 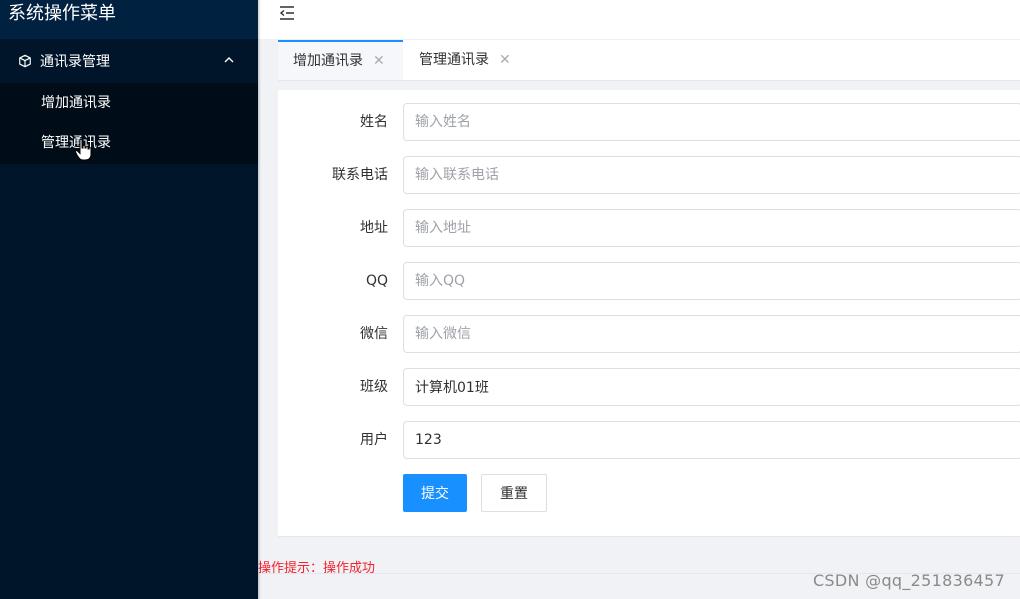 What do you see at coordinates (649, 60) in the screenshot?
I see `tab-bar: 增加通讯录 ✕ 管理通讯录 ✕` at bounding box center [649, 60].